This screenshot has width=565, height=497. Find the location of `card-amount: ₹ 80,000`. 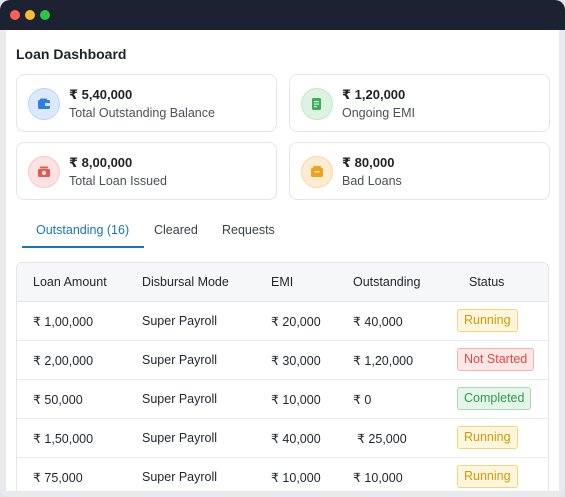

card-amount: ₹ 80,000 is located at coordinates (368, 162).